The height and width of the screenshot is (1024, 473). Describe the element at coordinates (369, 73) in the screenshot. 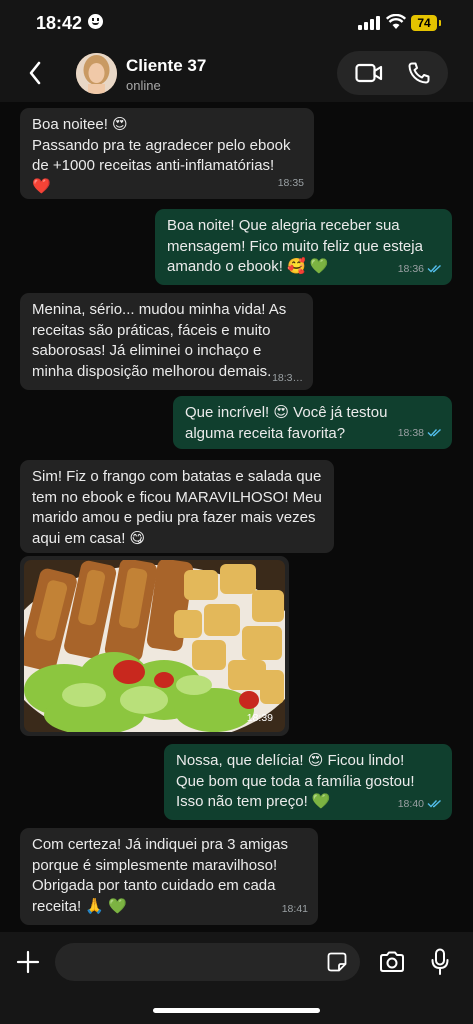

I see `video-call-icon` at that location.